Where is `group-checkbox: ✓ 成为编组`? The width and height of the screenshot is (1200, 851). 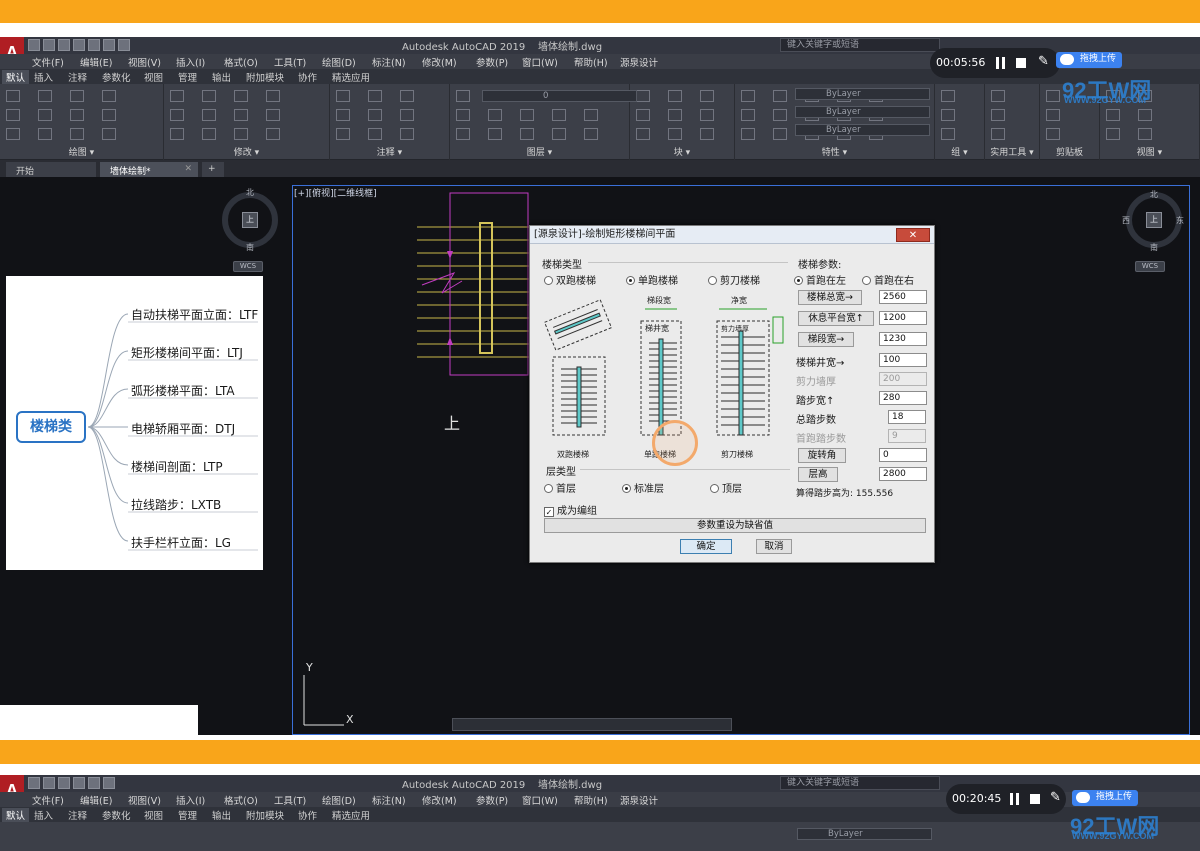
group-checkbox: ✓ 成为编组 is located at coordinates (570, 509).